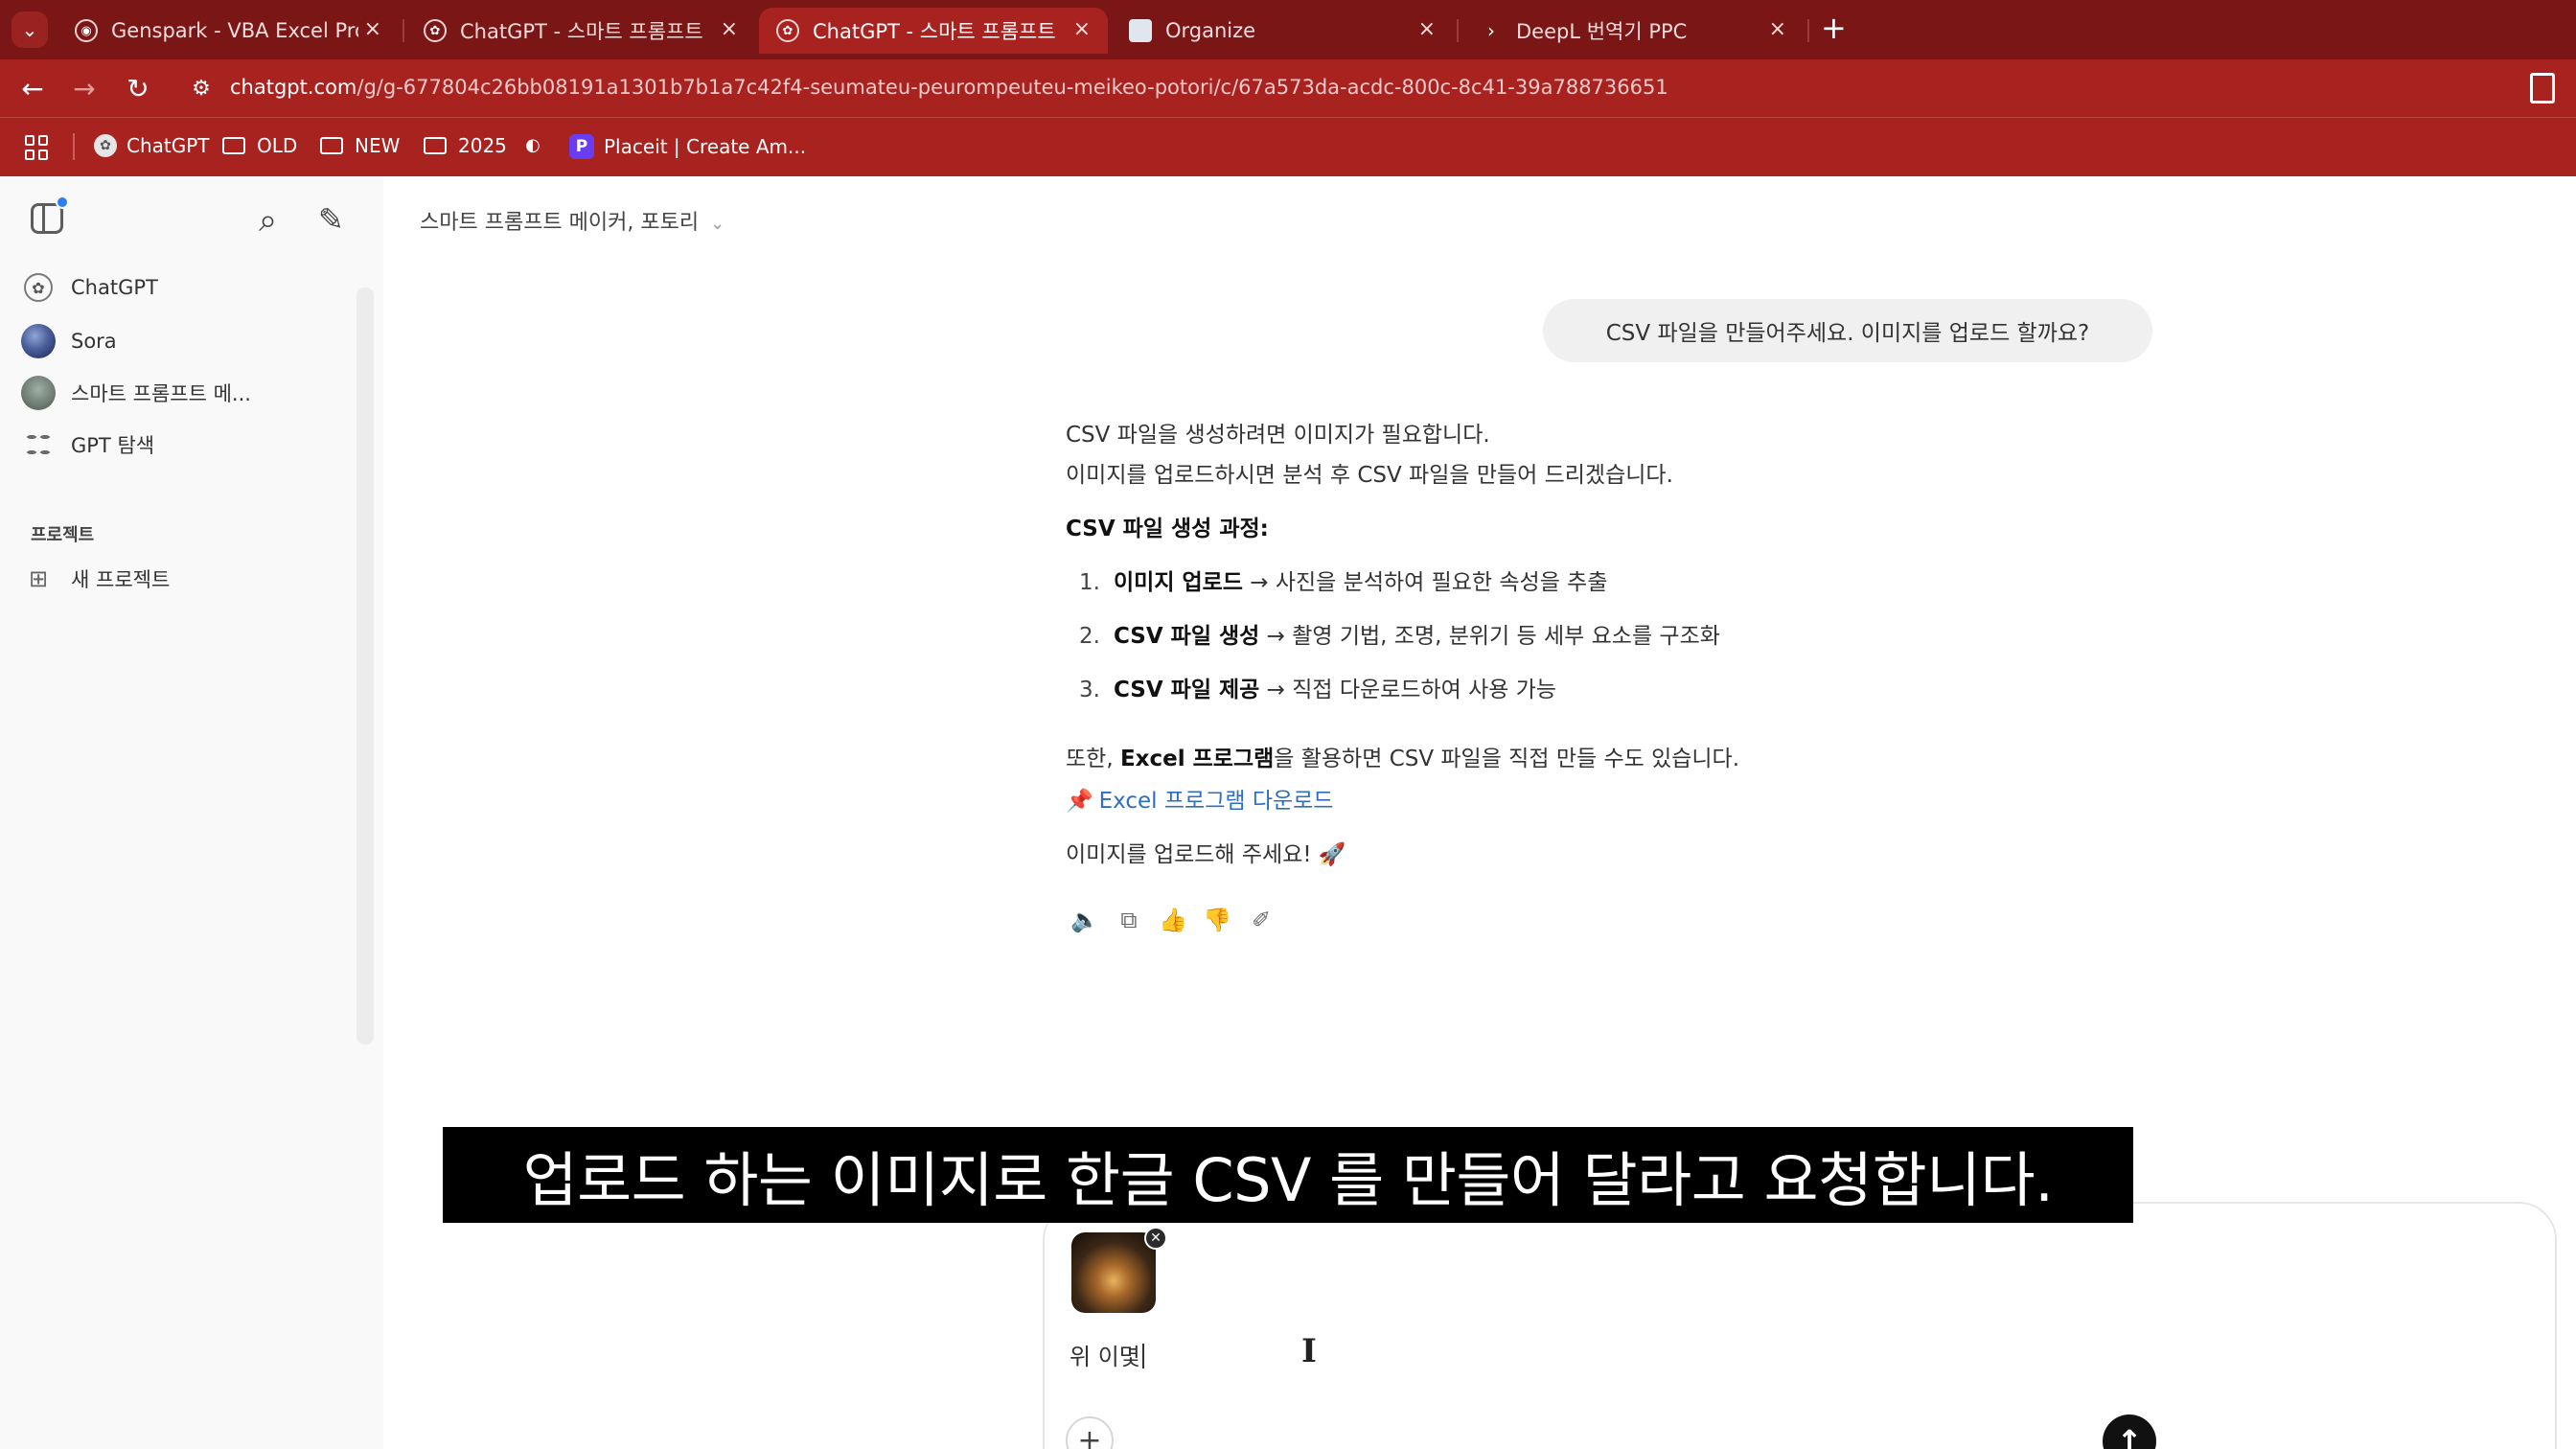 The width and height of the screenshot is (2576, 1449). Describe the element at coordinates (86, 30) in the screenshot. I see `genspark-favicon-icon: ◉` at that location.